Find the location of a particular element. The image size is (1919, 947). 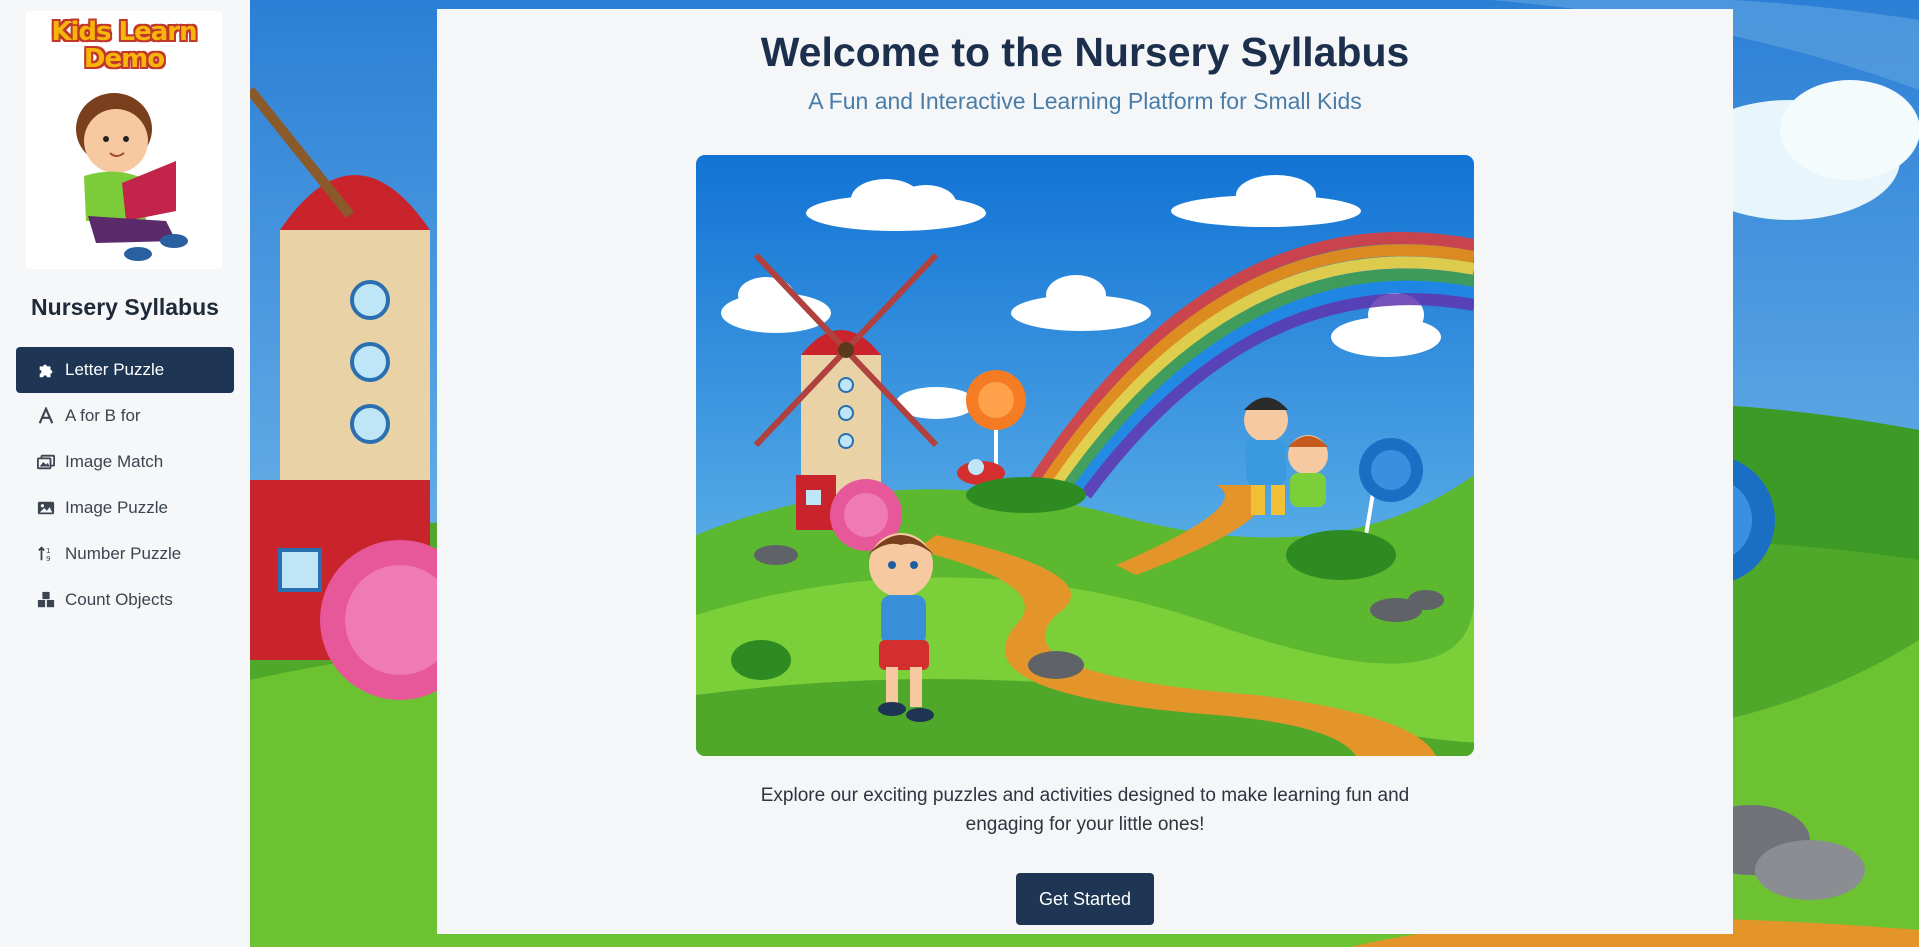

get-started-button: Get Started is located at coordinates (1085, 899).